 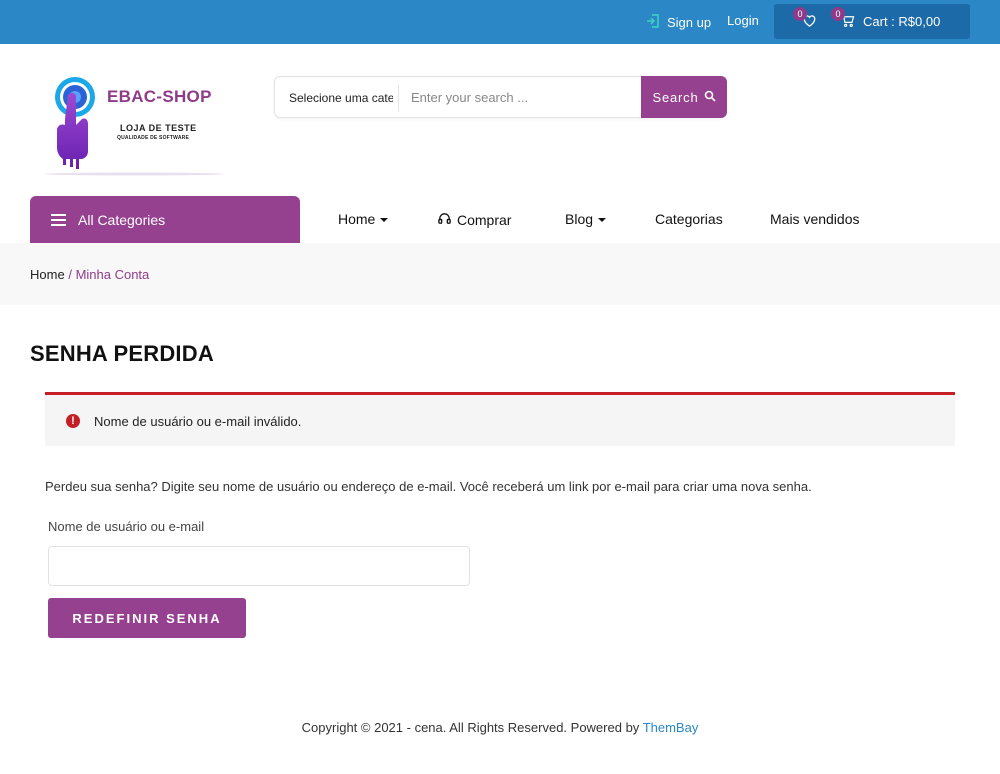 I want to click on search-category-select: Selecione uma categoria, so click(x=341, y=98).